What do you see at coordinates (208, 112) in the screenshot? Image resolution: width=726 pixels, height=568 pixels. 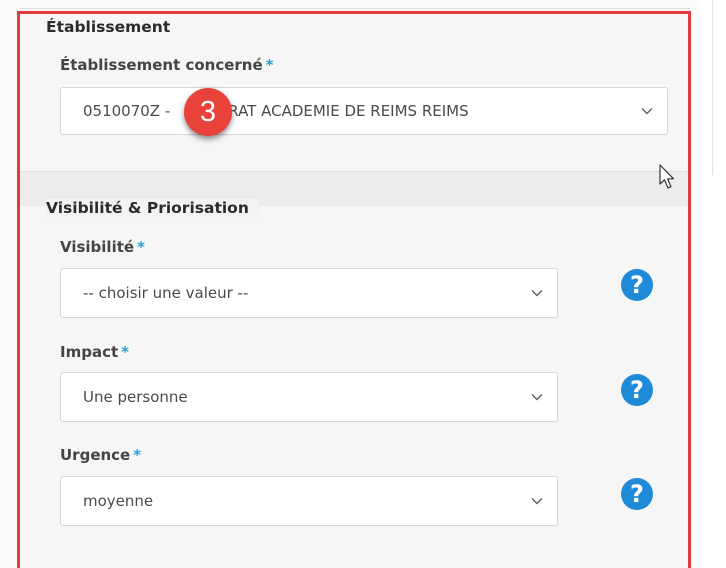 I see `step-badge: 3` at bounding box center [208, 112].